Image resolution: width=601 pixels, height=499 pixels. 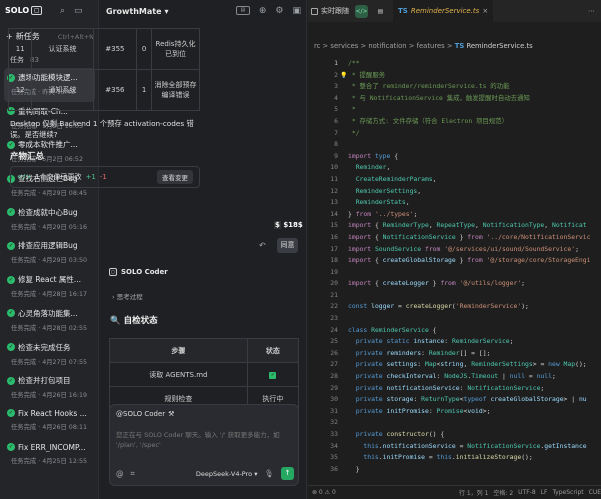 I want to click on breadcrumb-item: features, so click(x=431, y=46).